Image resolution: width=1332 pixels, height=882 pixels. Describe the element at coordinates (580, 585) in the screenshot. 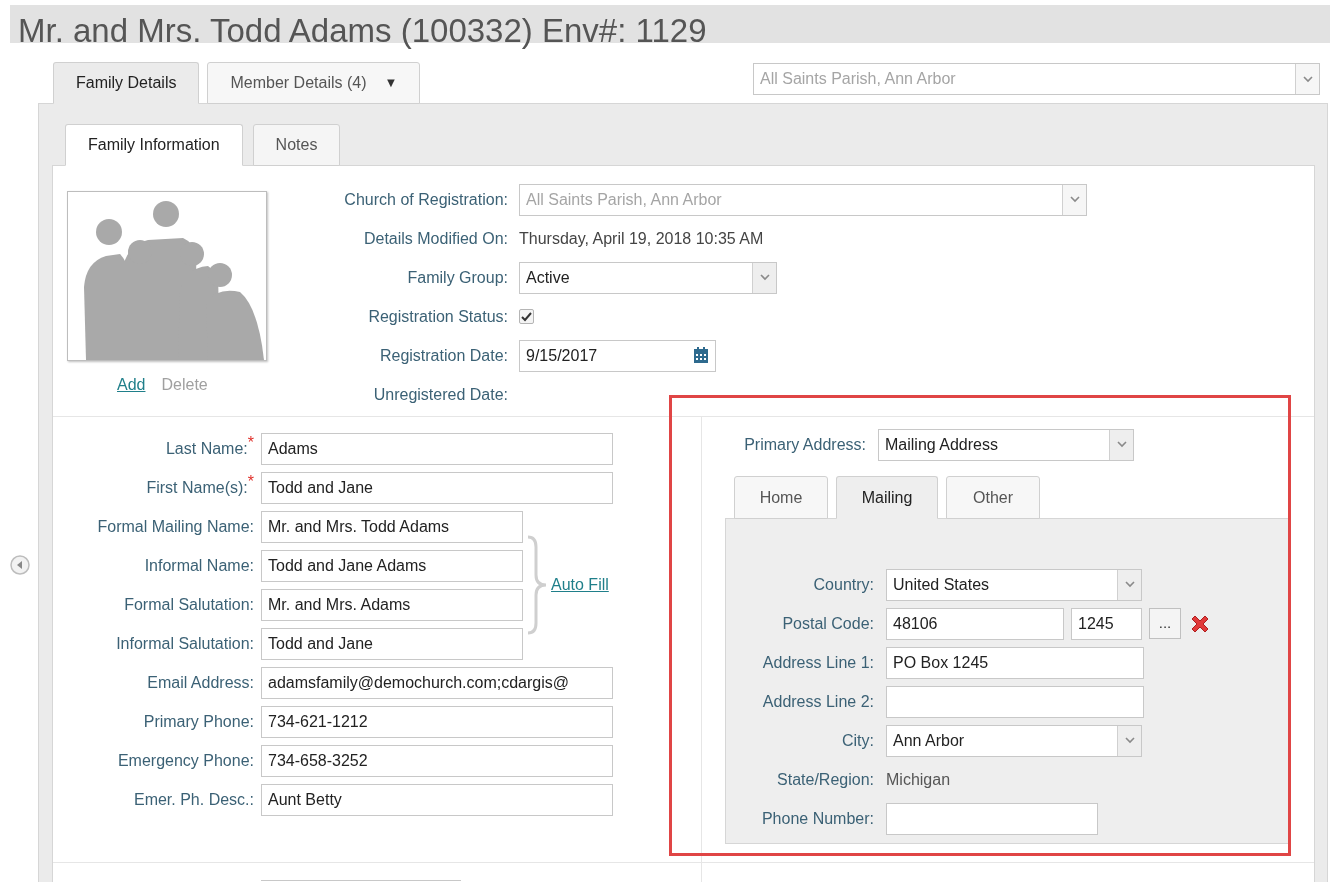

I see `auto-fill-link: Auto Fill` at that location.